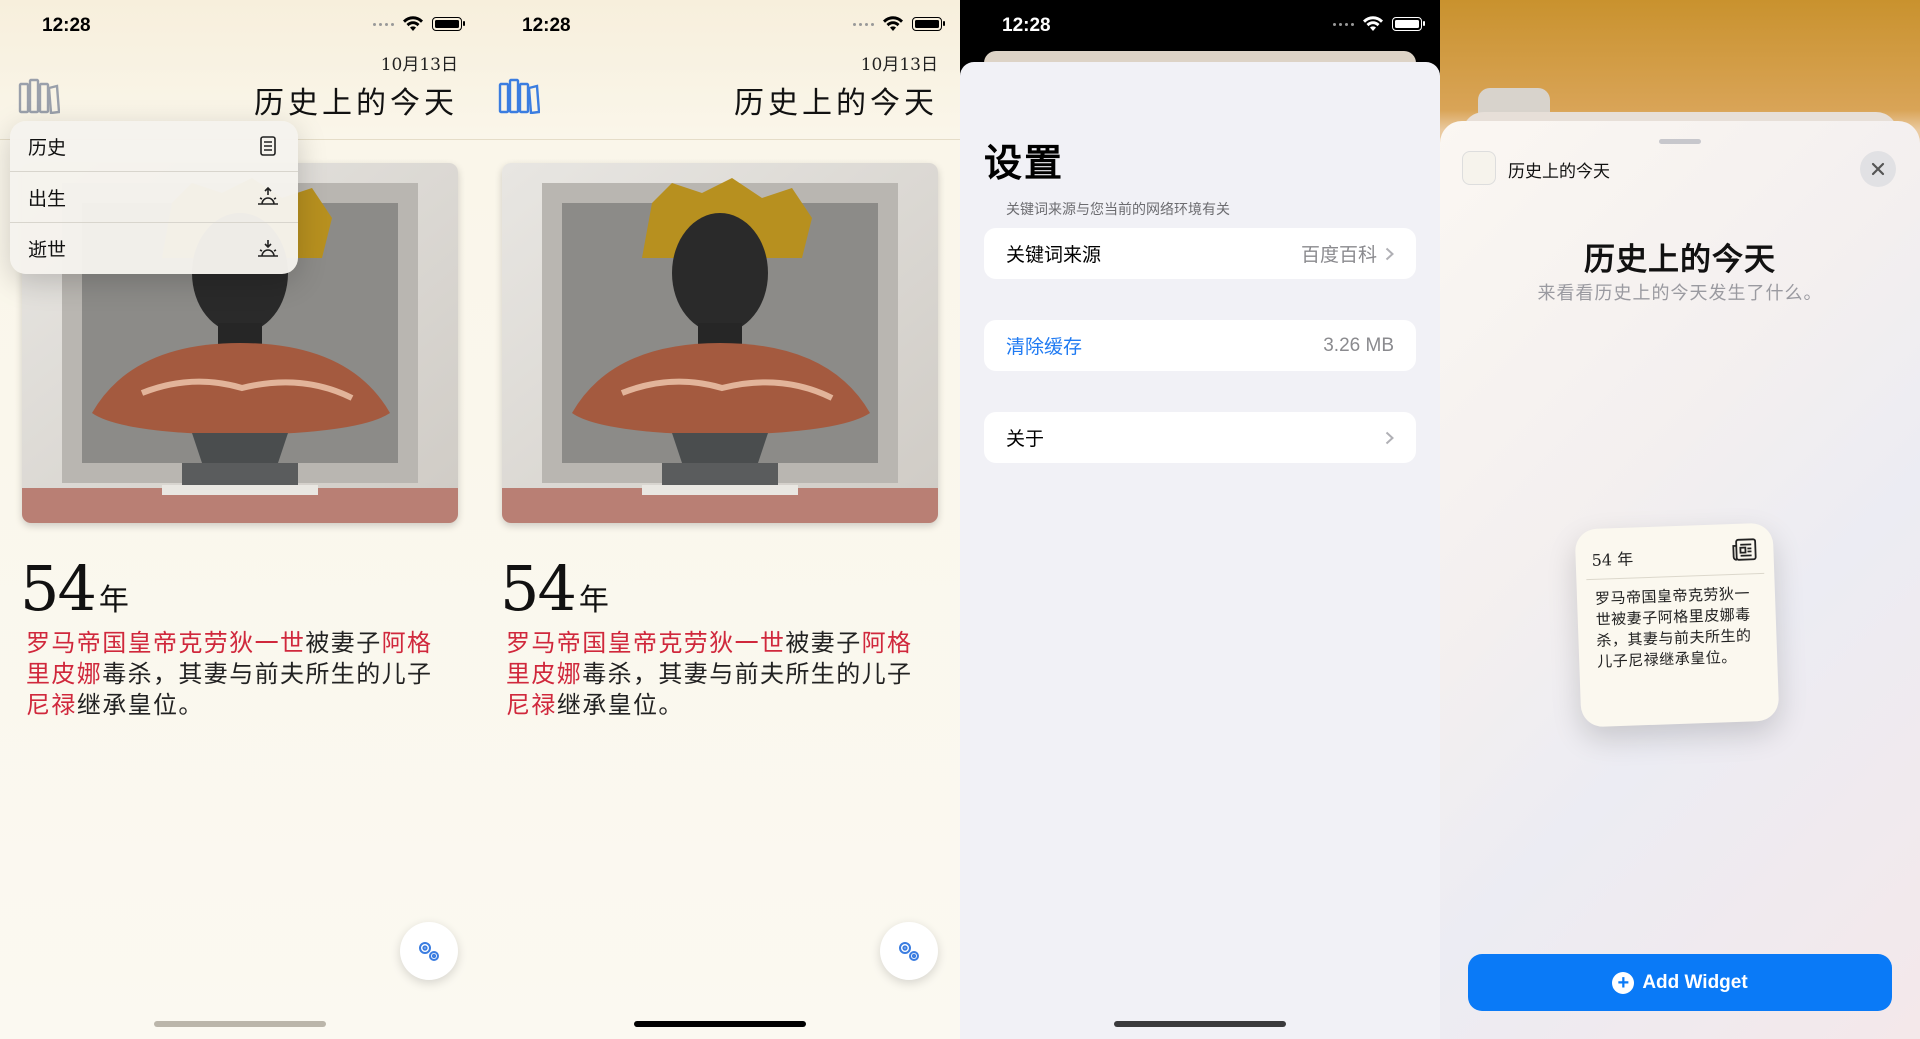  I want to click on add-widget-button: + Add Widget, so click(1680, 982).